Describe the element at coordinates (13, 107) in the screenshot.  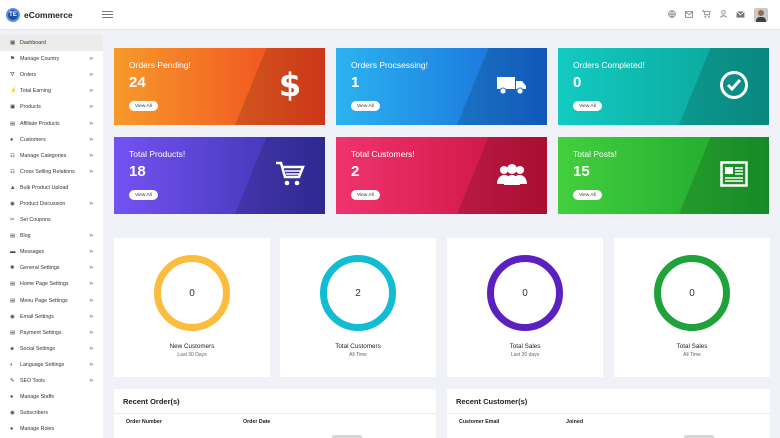
I see `products-icon: ▣` at that location.